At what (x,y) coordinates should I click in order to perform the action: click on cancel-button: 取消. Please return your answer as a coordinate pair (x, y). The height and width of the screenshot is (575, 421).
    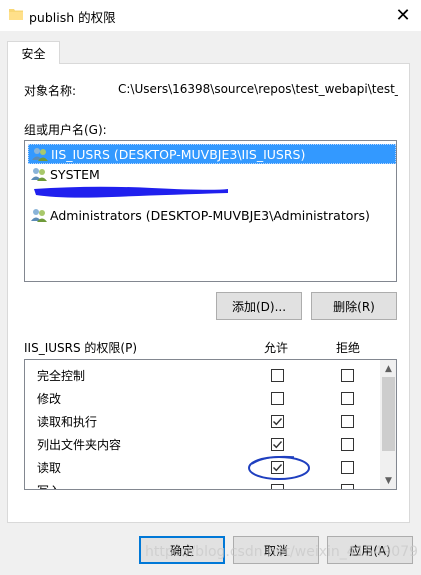
    Looking at the image, I should click on (276, 550).